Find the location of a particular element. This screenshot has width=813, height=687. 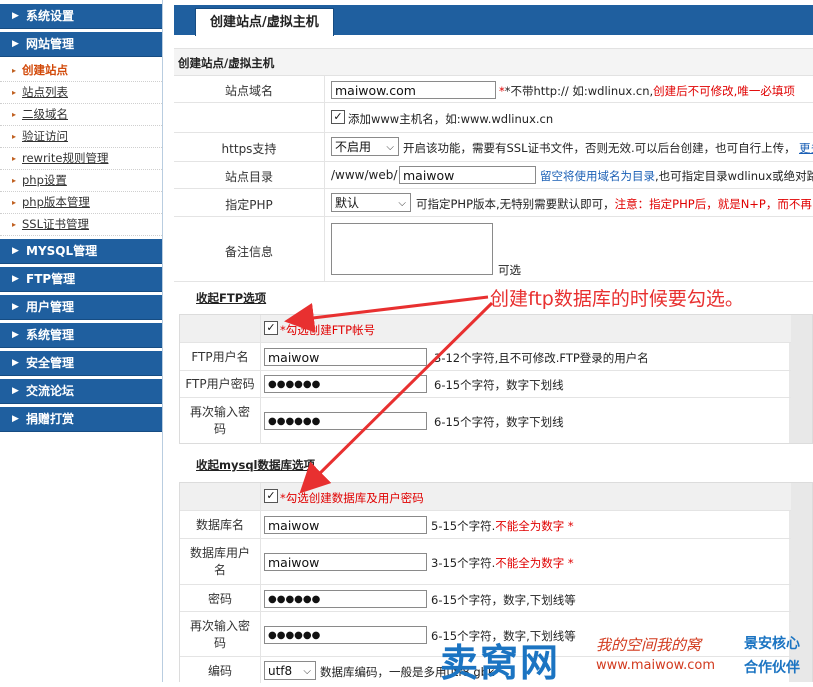

ftp-user-row: FTP用户名 maiwow 3-12个字符,且不可修改.FTP登录的用户名 is located at coordinates (485, 357).